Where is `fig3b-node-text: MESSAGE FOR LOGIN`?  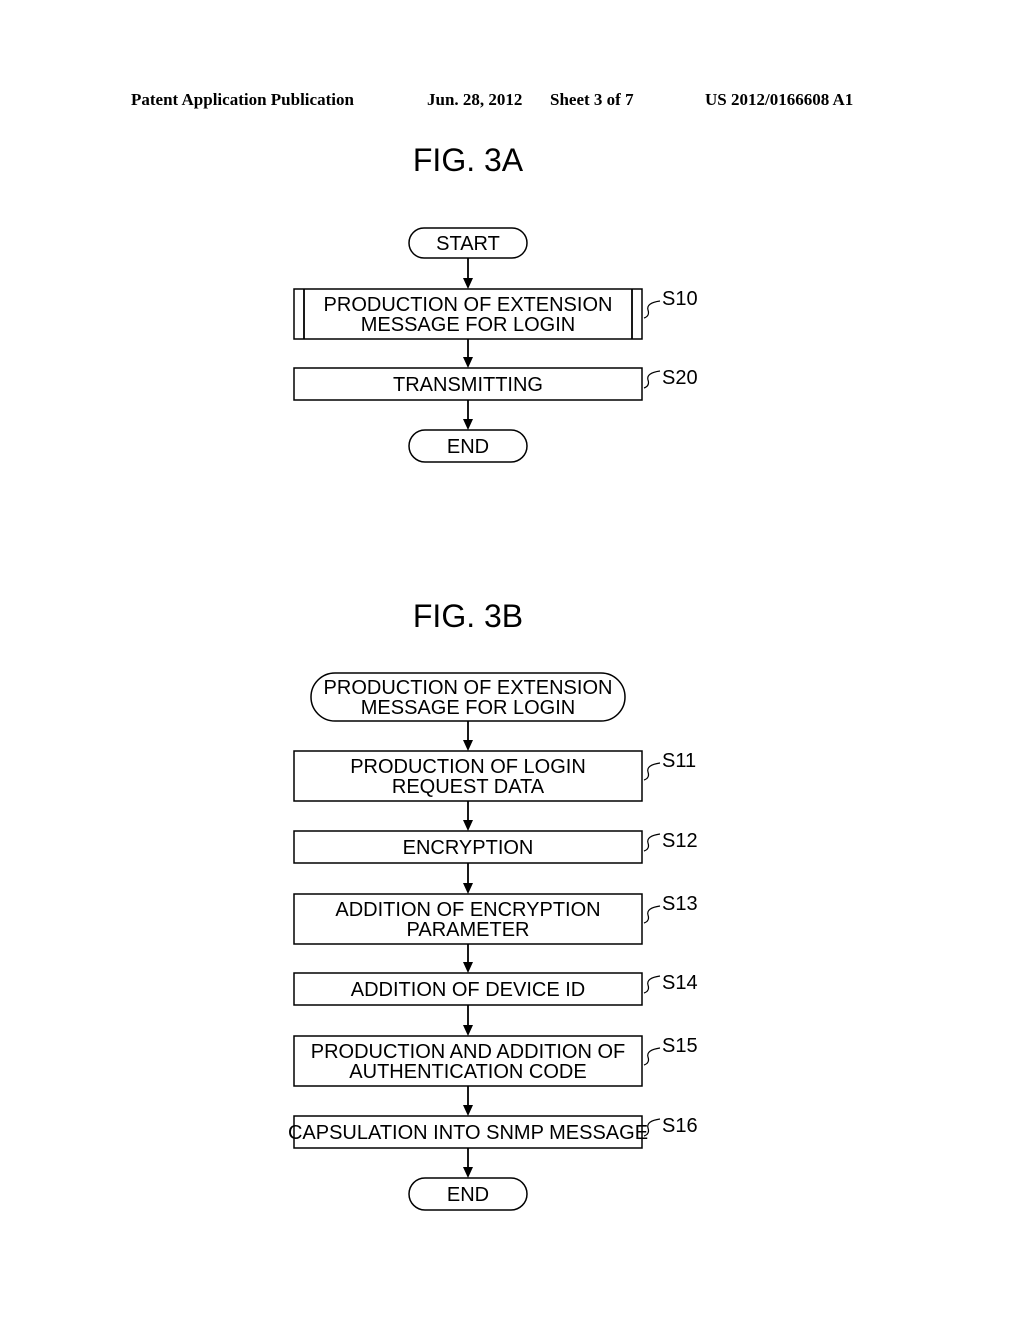 fig3b-node-text: MESSAGE FOR LOGIN is located at coordinates (468, 708).